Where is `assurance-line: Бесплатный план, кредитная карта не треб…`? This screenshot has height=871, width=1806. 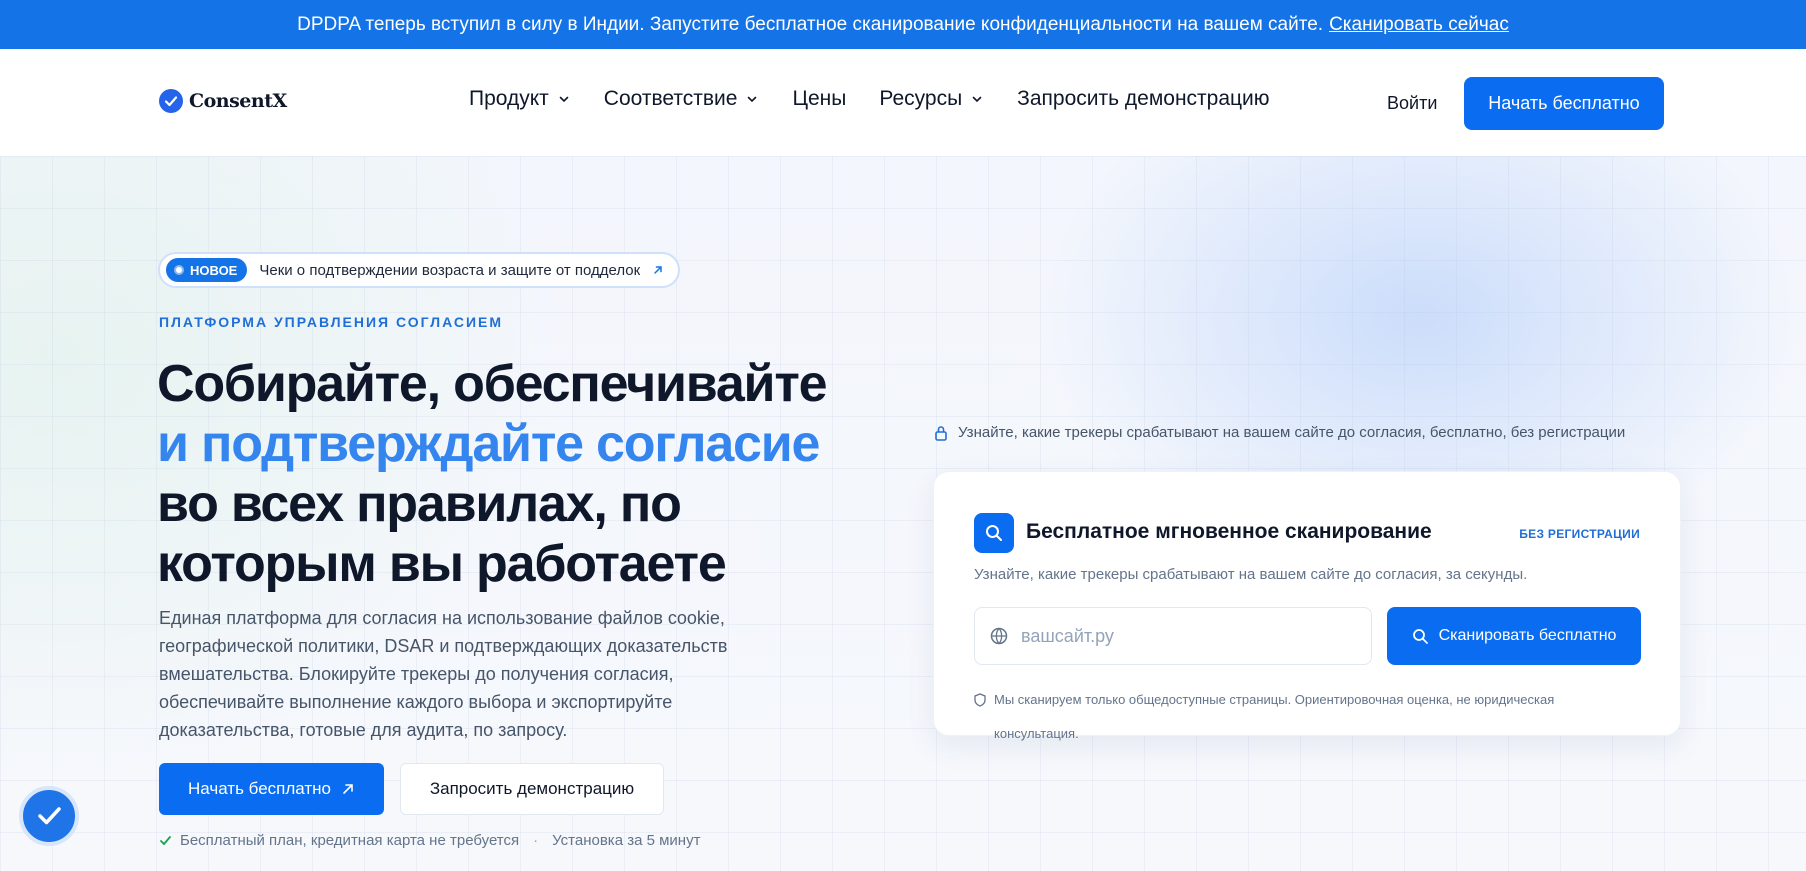
assurance-line: Бесплатный план, кредитная карта не треб… is located at coordinates (429, 840).